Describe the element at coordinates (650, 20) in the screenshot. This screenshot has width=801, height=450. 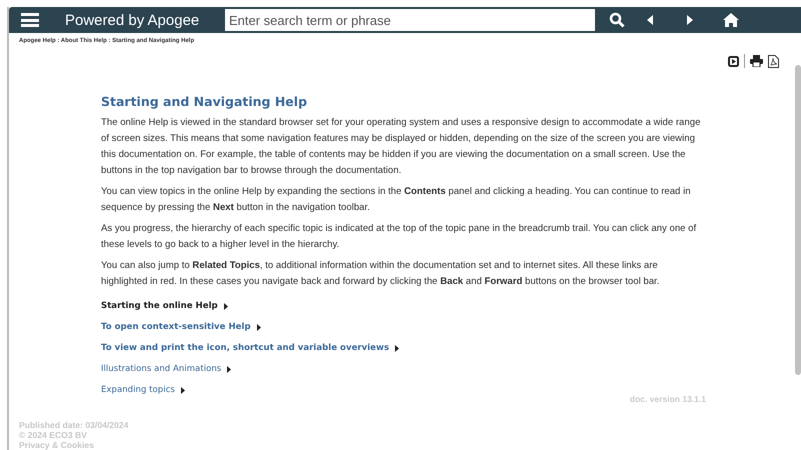
I see `previous-icon` at that location.